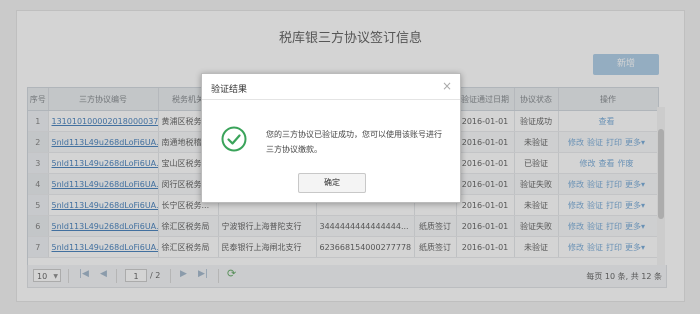  Describe the element at coordinates (447, 86) in the screenshot. I see `close-icon: ×` at that location.